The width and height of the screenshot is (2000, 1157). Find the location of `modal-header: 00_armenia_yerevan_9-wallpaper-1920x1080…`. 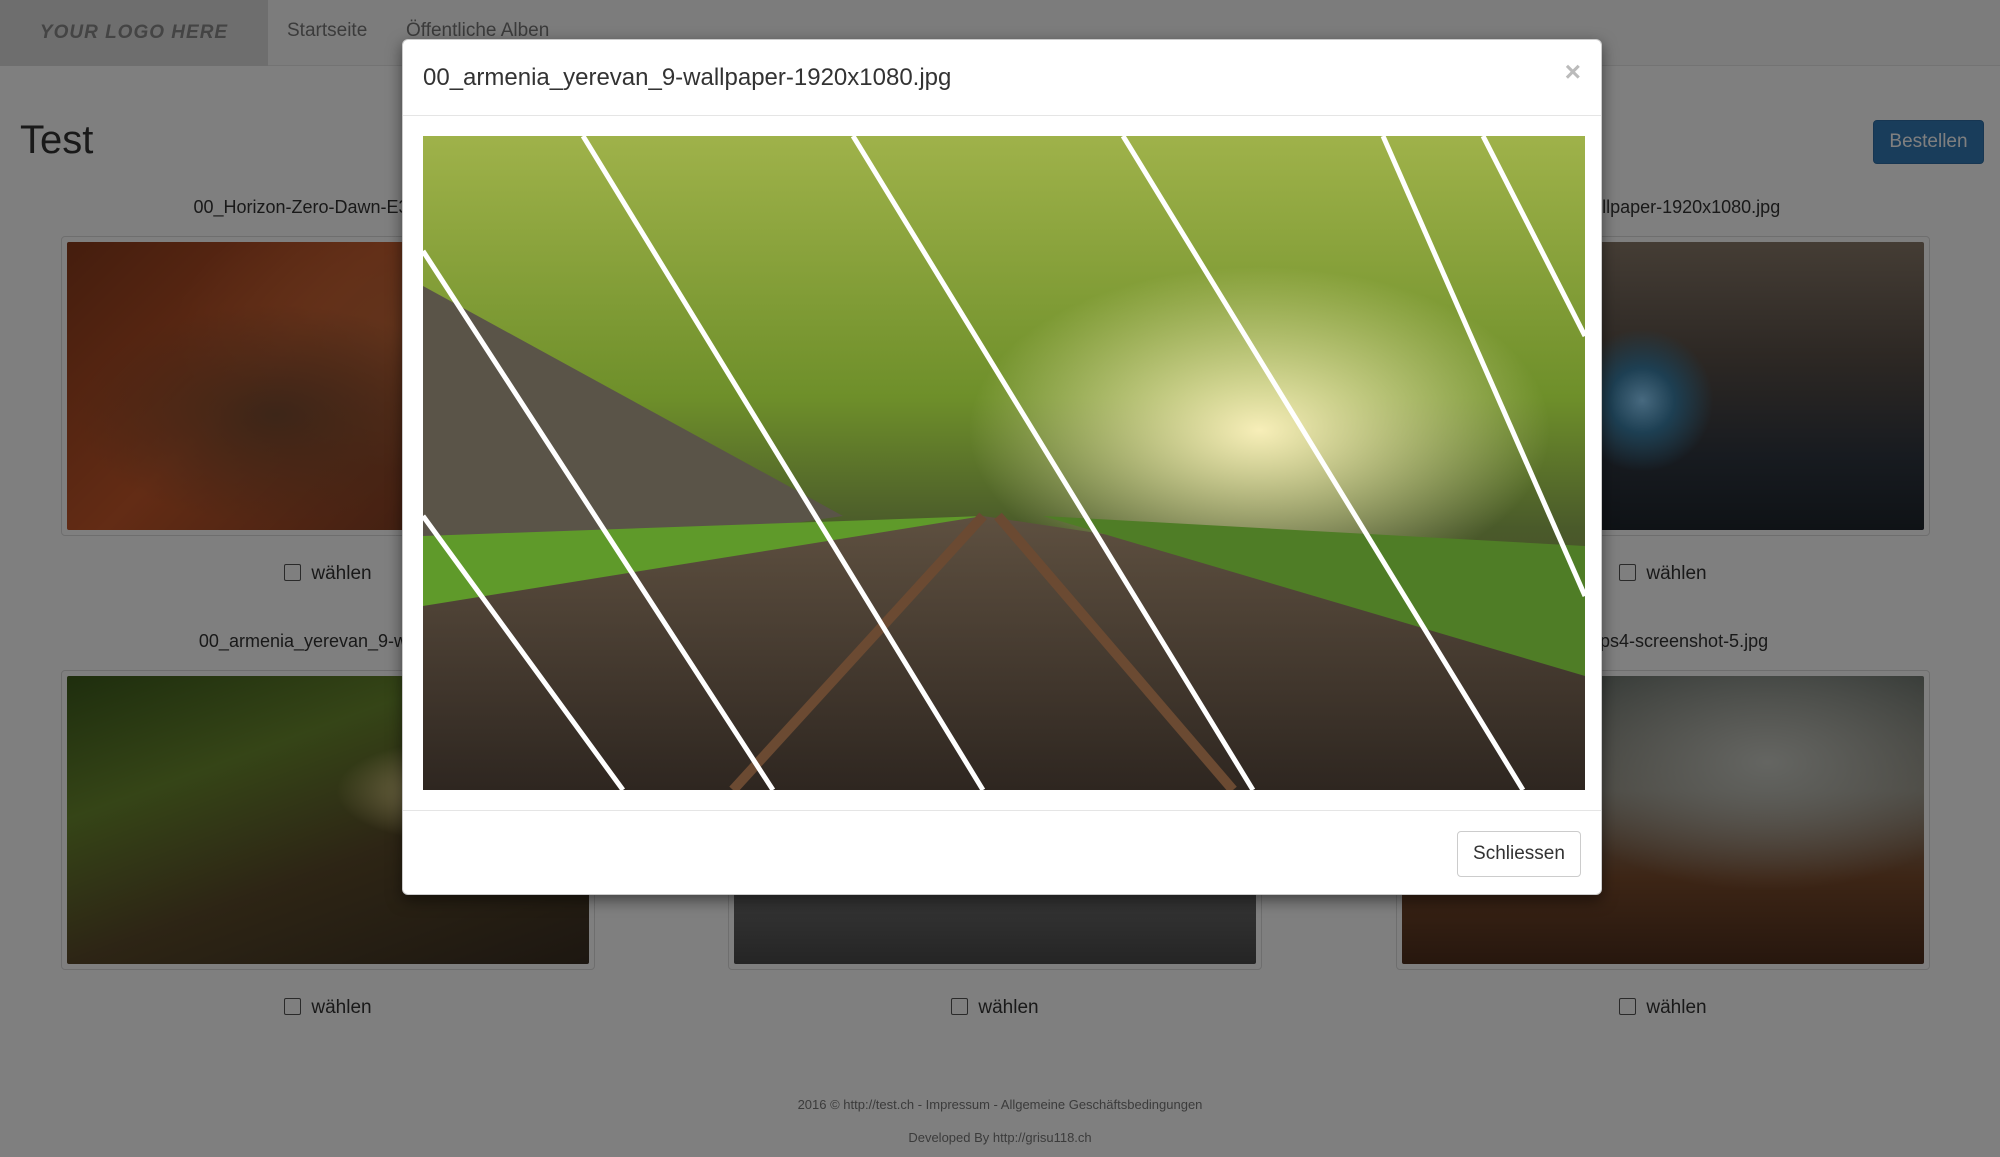

modal-header: 00_armenia_yerevan_9-wallpaper-1920x1080… is located at coordinates (1002, 78).